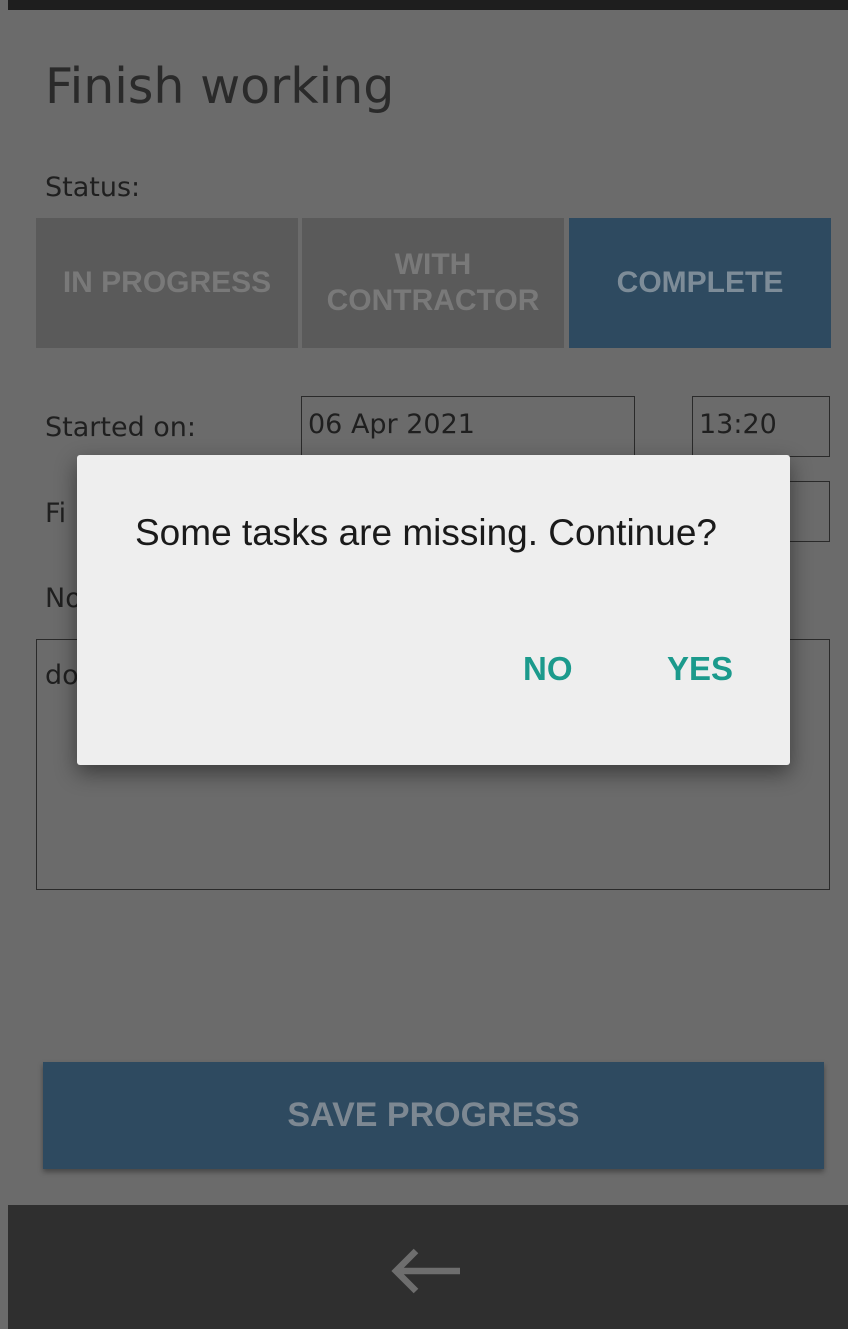  What do you see at coordinates (220, 86) in the screenshot?
I see `page-title: Finish working` at bounding box center [220, 86].